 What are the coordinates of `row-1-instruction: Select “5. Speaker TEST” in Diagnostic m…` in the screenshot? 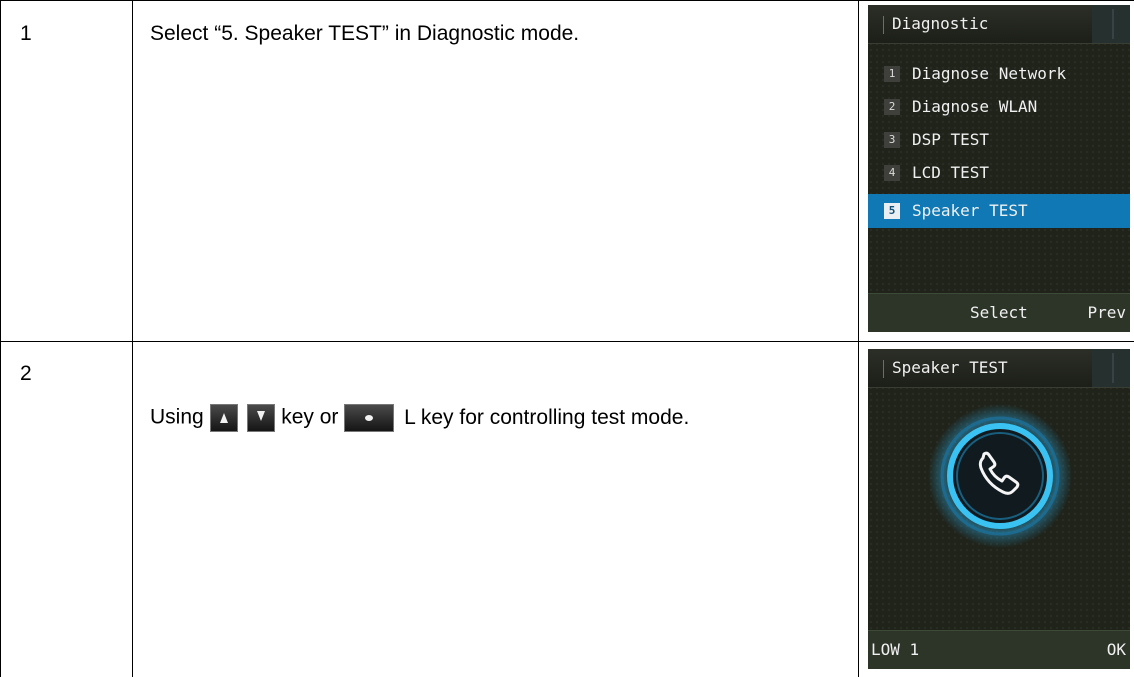 It's located at (365, 33).